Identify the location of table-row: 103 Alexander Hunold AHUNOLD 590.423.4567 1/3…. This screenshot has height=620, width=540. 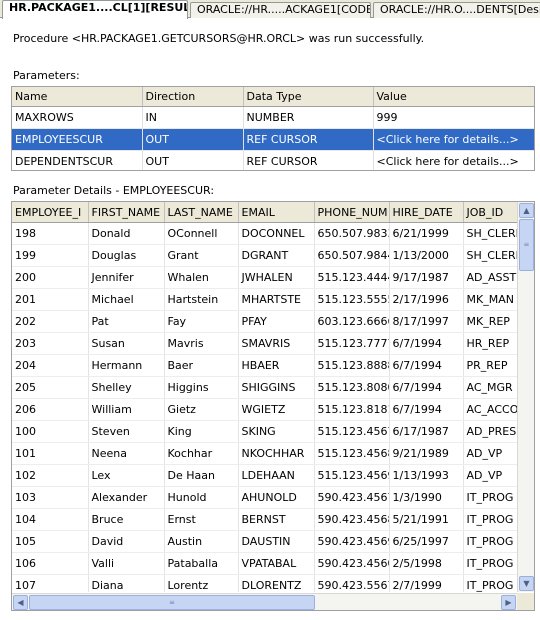
(264, 497).